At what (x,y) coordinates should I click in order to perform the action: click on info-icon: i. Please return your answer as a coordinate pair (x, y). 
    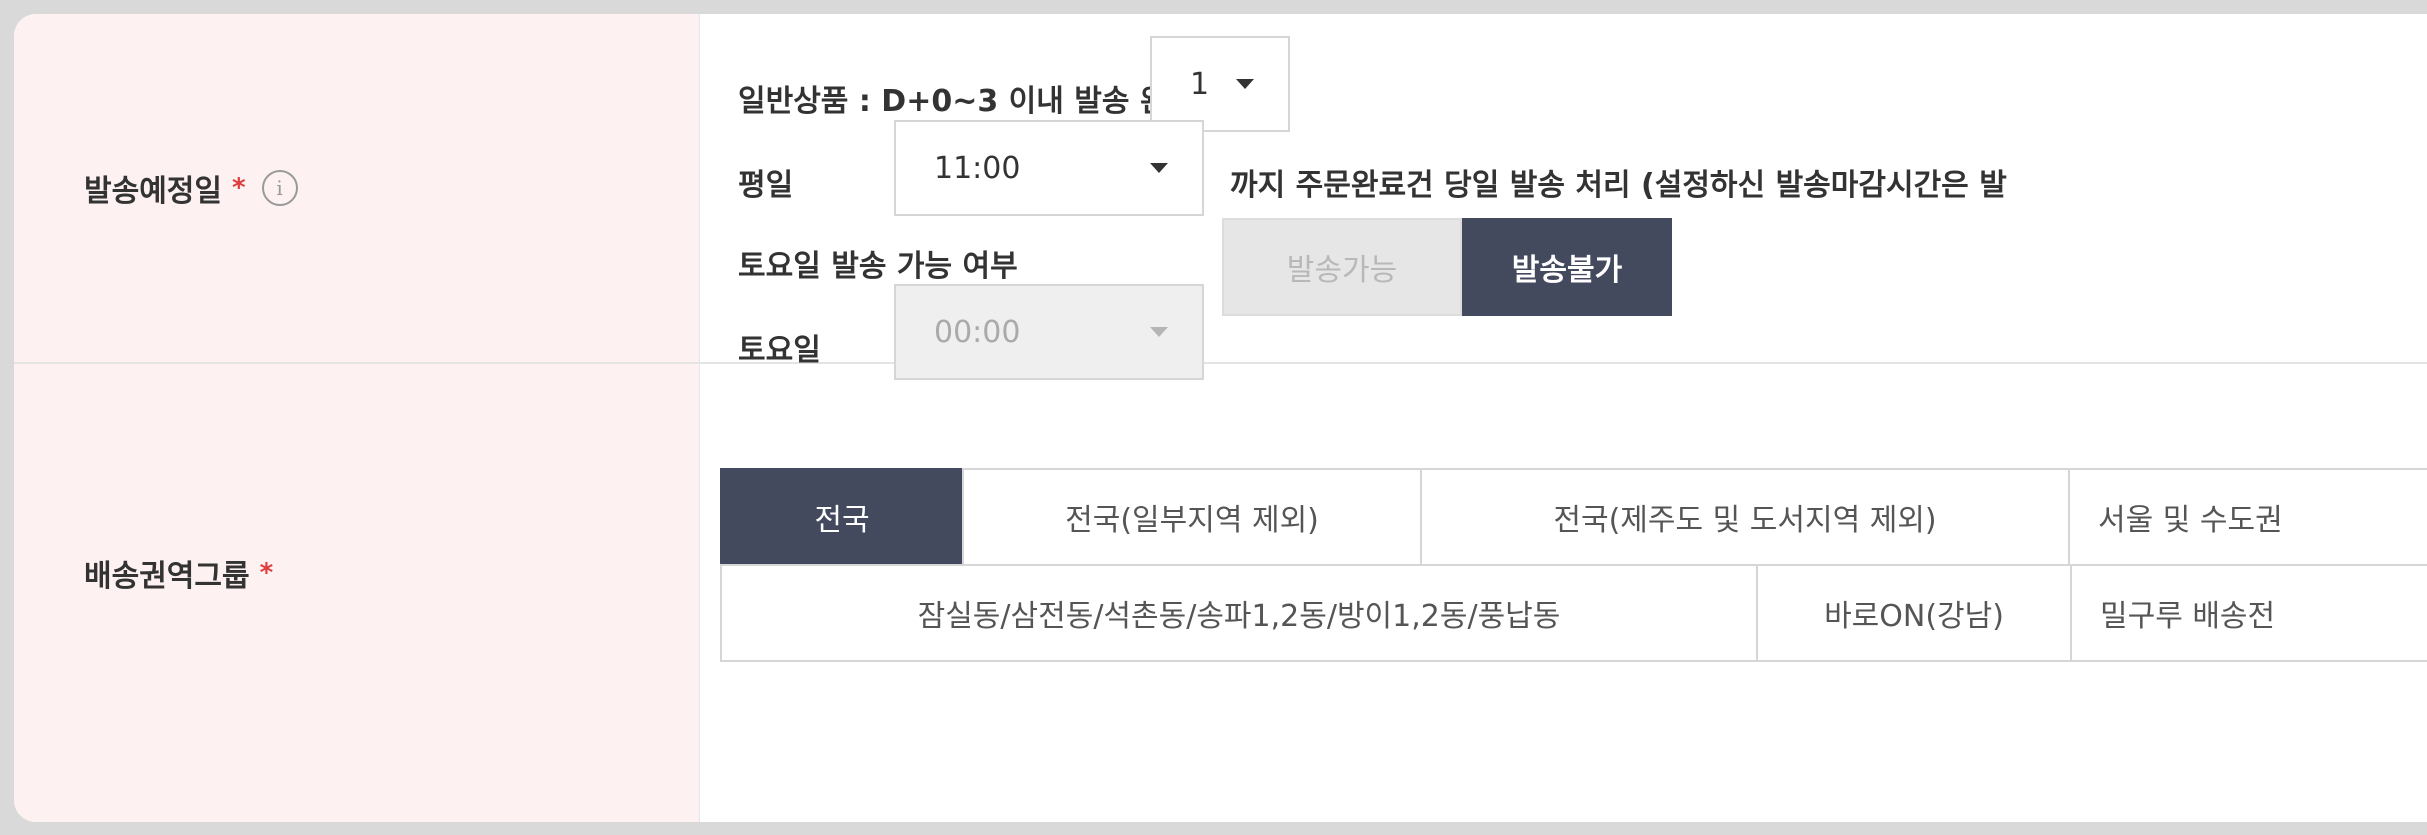
    Looking at the image, I should click on (279, 188).